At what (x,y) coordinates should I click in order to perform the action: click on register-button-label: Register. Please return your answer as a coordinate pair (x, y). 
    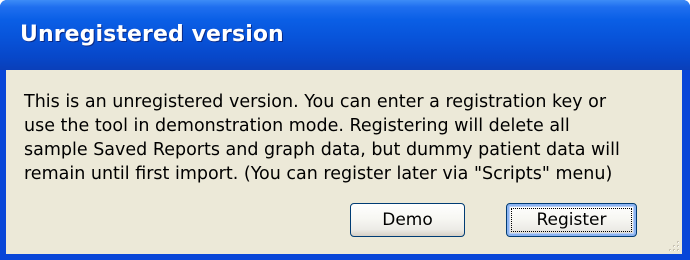
    Looking at the image, I should click on (571, 220).